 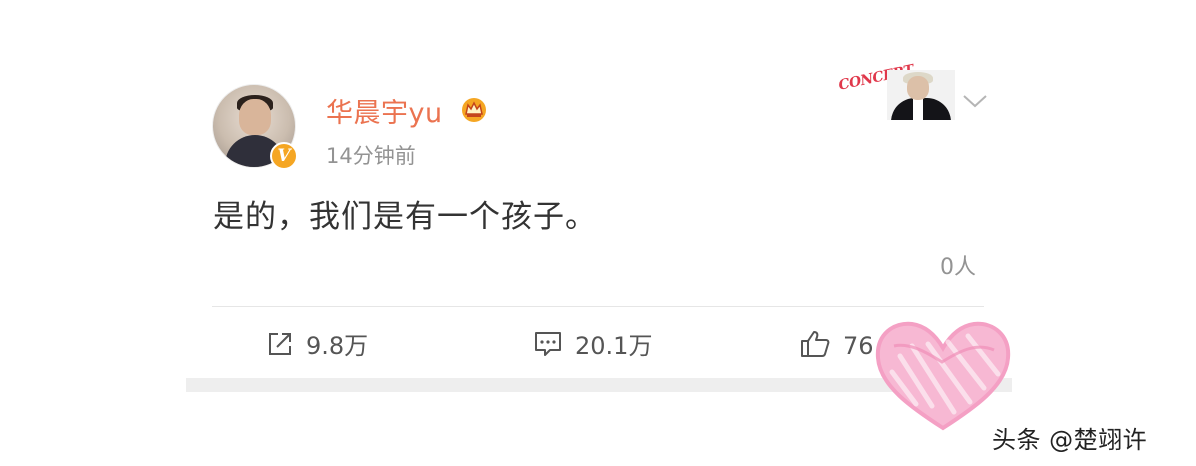 I want to click on post-timestamp: 14分钟前, so click(x=371, y=156).